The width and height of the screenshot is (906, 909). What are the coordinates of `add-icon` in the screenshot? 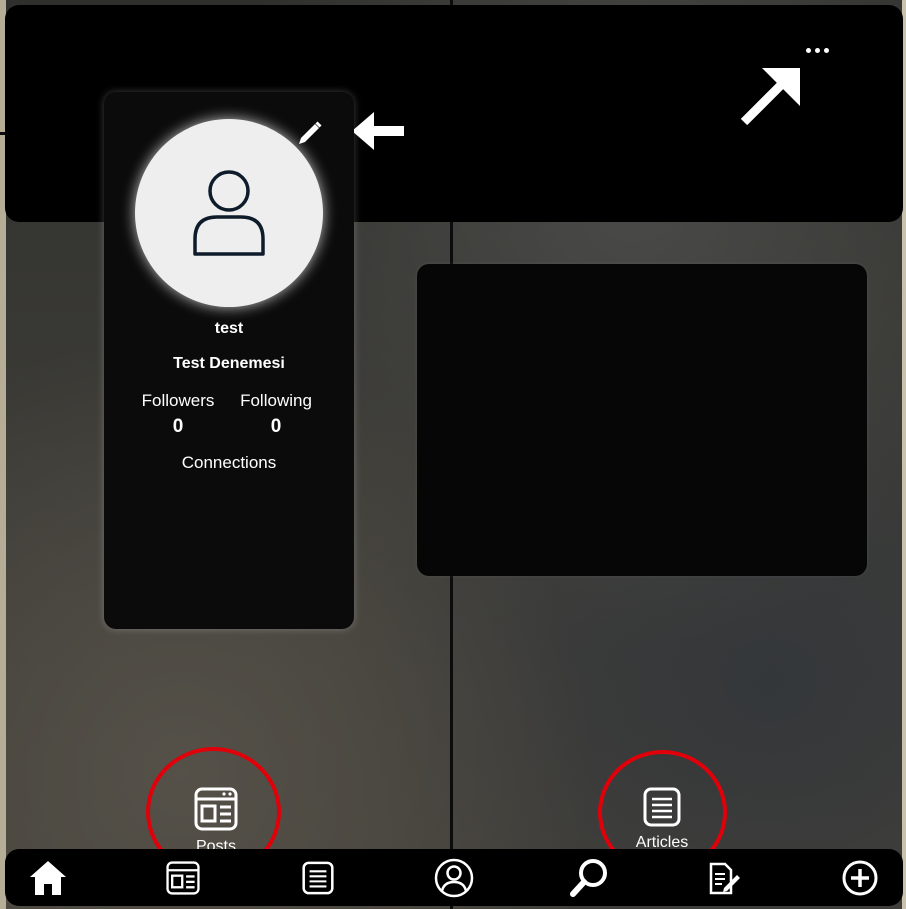 It's located at (860, 878).